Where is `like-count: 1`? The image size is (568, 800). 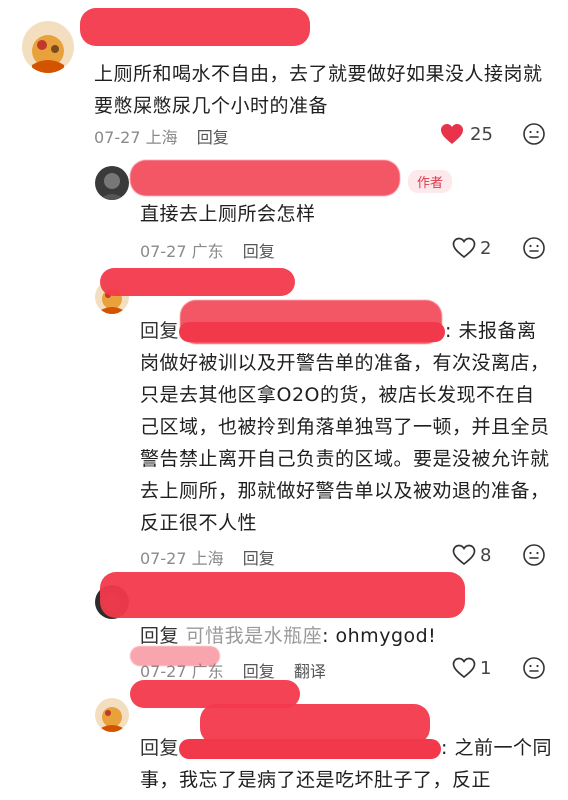 like-count: 1 is located at coordinates (486, 668).